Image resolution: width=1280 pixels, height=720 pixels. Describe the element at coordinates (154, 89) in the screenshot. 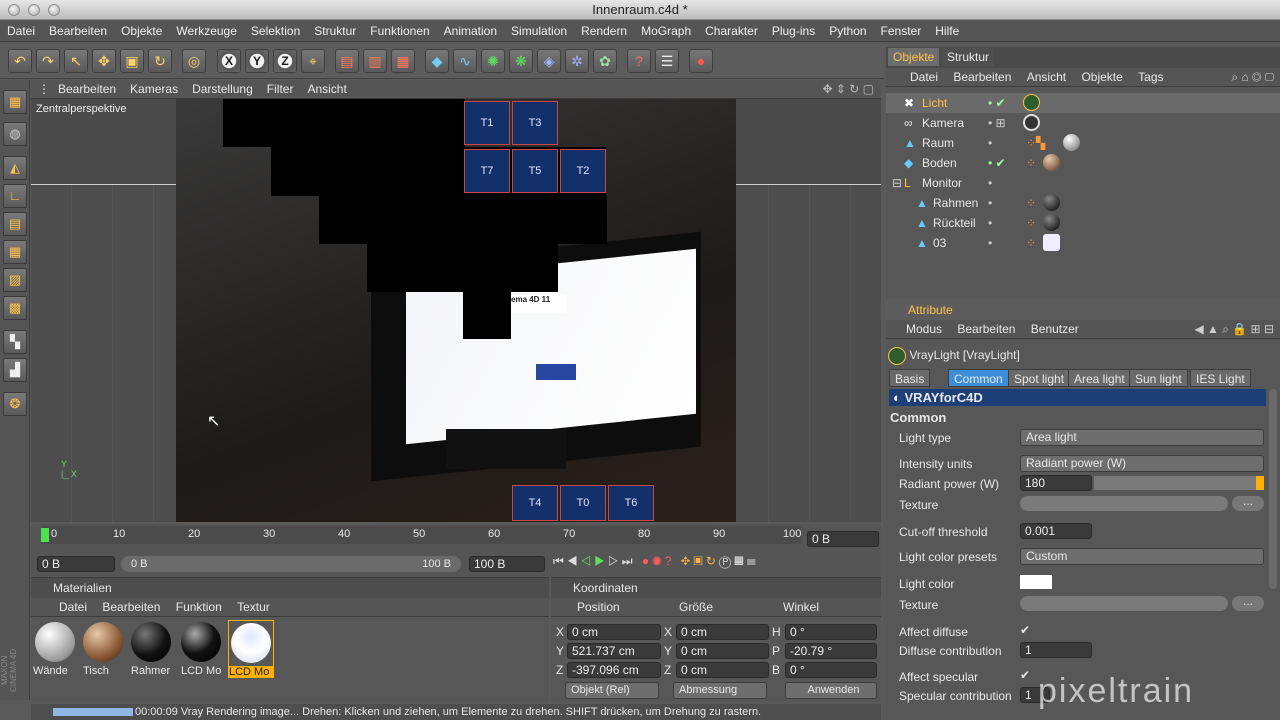

I see `viewport-menu-kameras: Kameras` at that location.